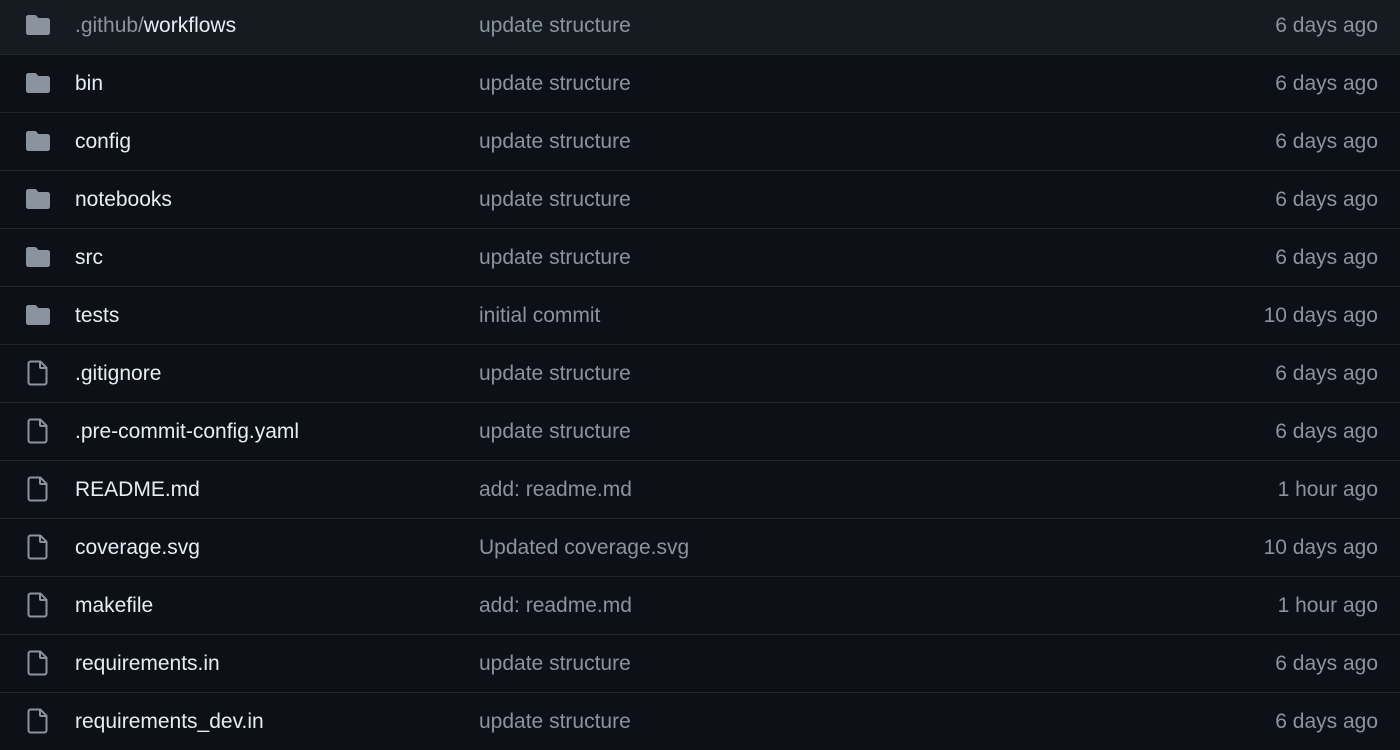 This screenshot has width=1400, height=750. I want to click on commit-message: initial commit, so click(539, 315).